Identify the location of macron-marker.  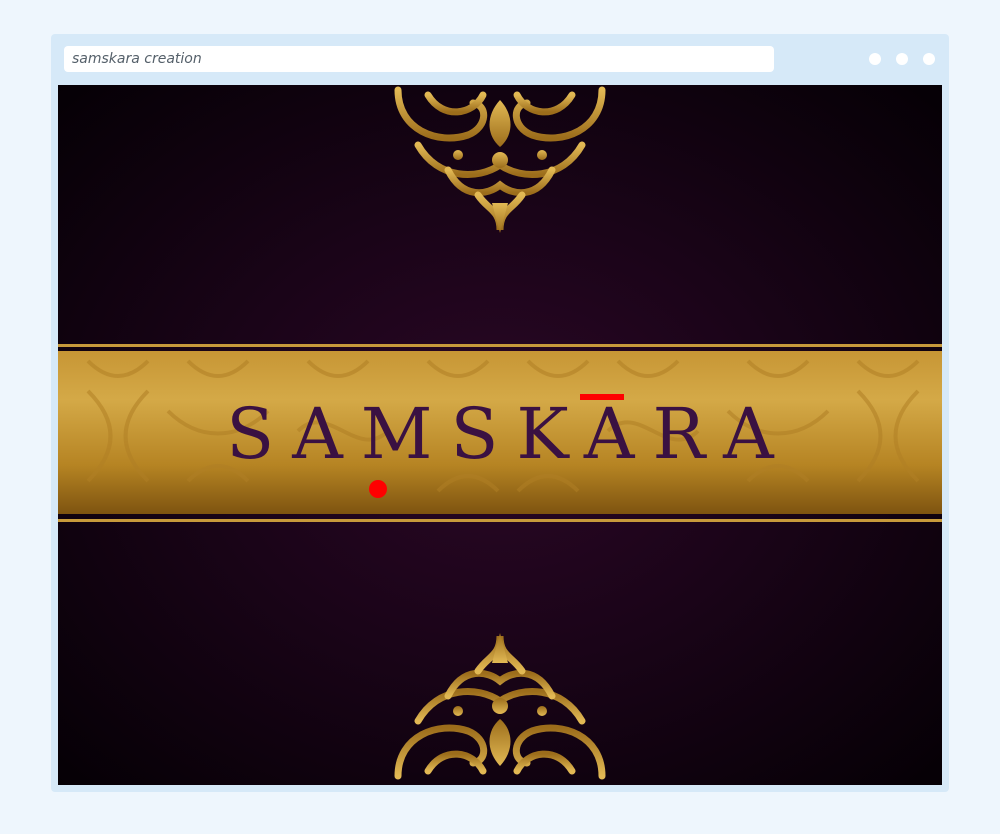
(602, 397).